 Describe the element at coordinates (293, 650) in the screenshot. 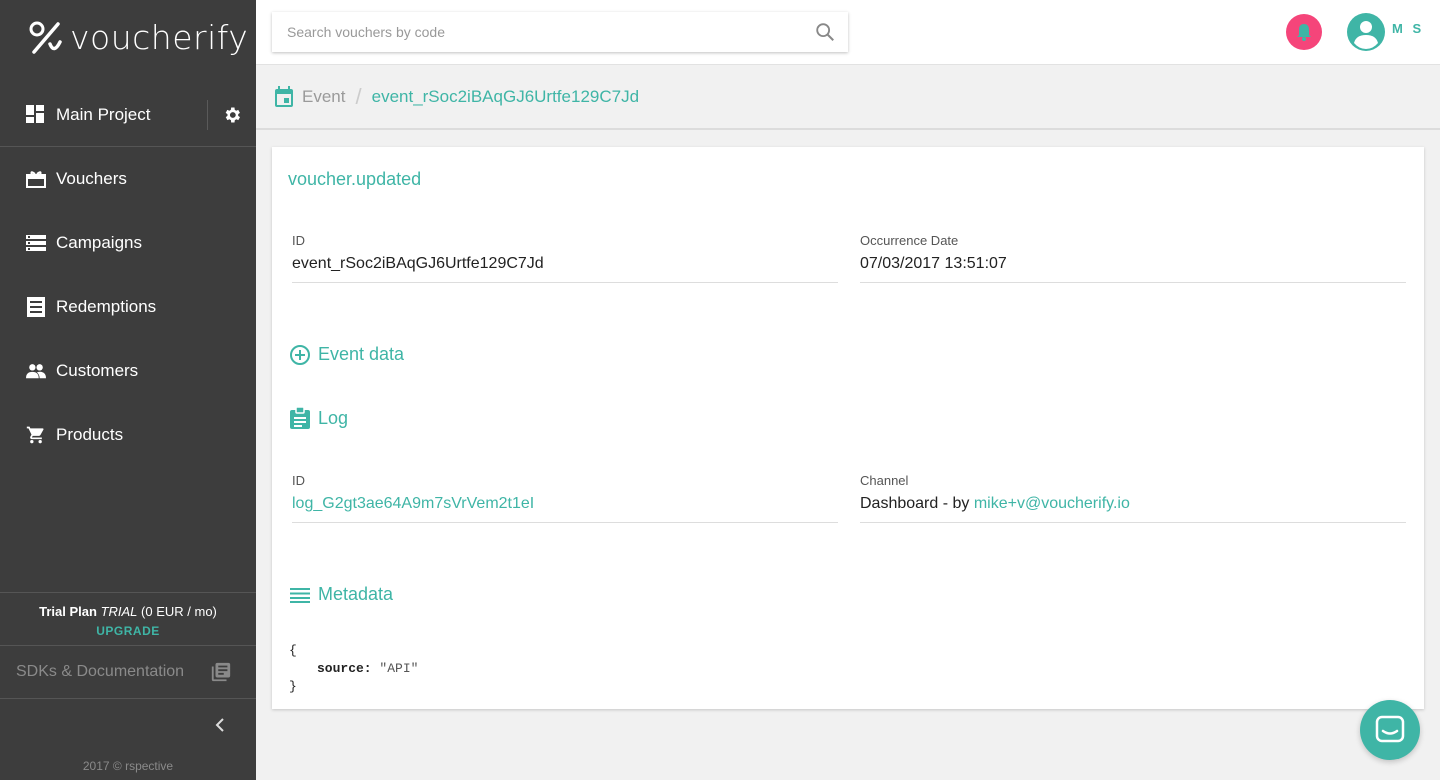

I see `json-open-brace: {` at that location.